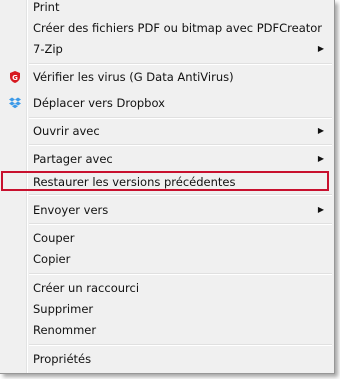  What do you see at coordinates (66, 131) in the screenshot?
I see `menu-item-label: Ouvrir avec` at bounding box center [66, 131].